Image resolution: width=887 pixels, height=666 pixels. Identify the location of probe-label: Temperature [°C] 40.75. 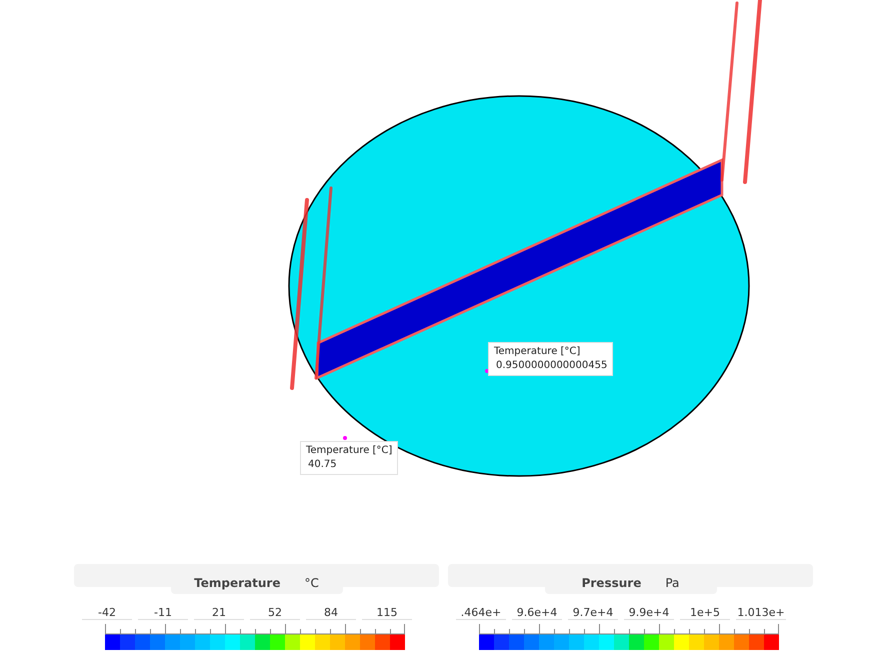
(349, 458).